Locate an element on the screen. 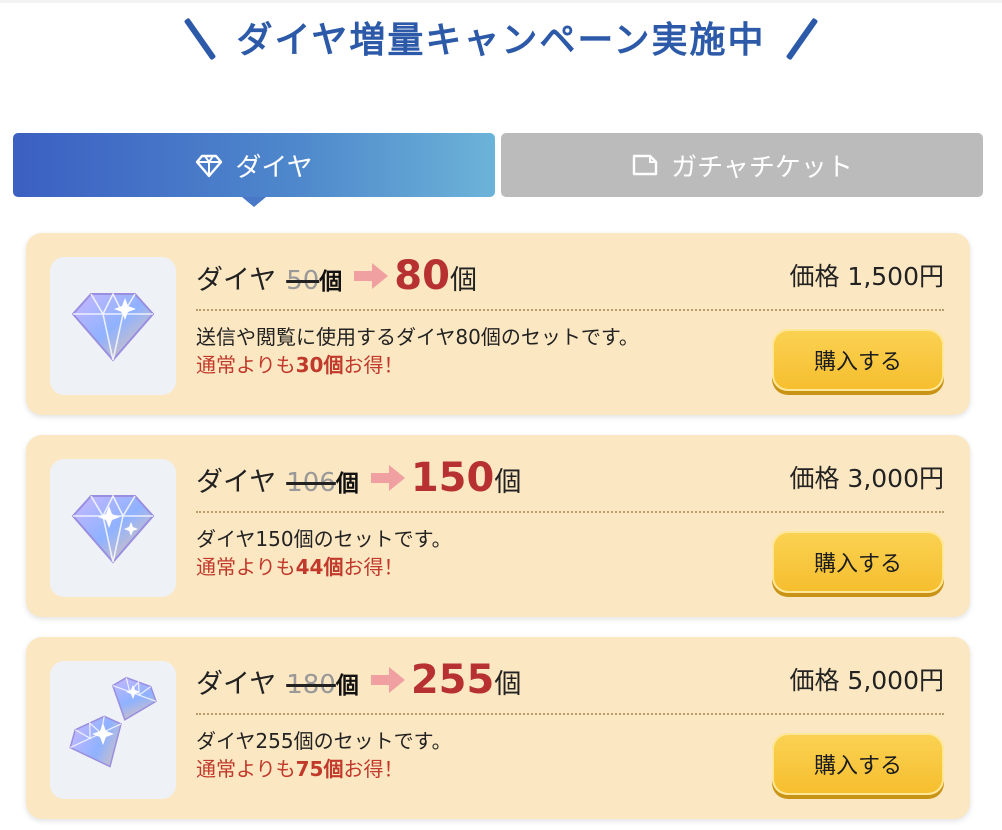  deal-amount: 30個 is located at coordinates (319, 365).